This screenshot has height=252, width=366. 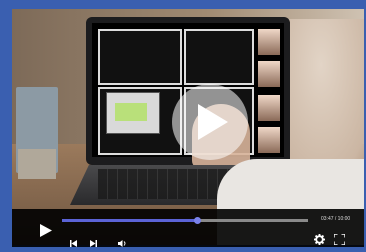 I want to click on progress-handle, so click(x=198, y=220).